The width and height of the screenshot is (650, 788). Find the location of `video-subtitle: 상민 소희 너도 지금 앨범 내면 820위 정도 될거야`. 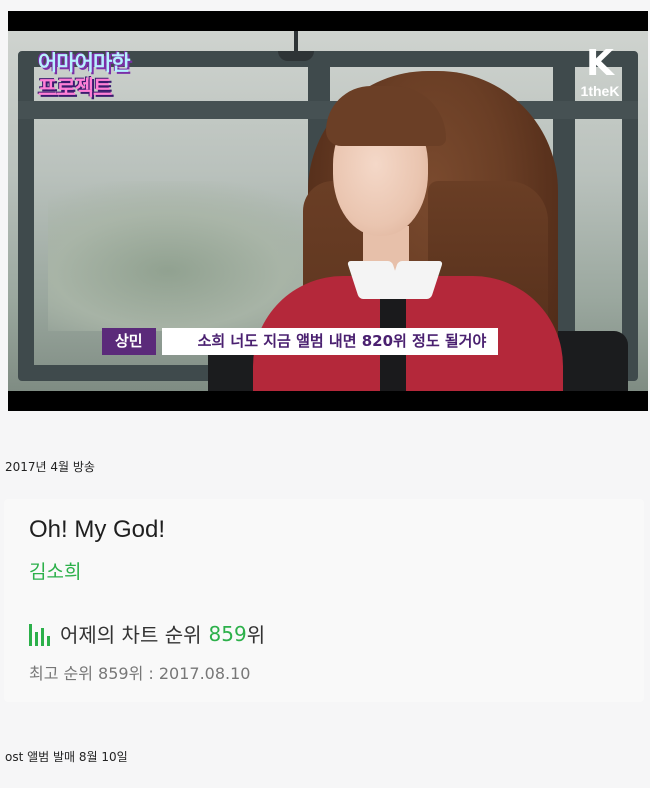

video-subtitle: 상민 소희 너도 지금 앨범 내면 820위 정도 될거야 is located at coordinates (300, 341).